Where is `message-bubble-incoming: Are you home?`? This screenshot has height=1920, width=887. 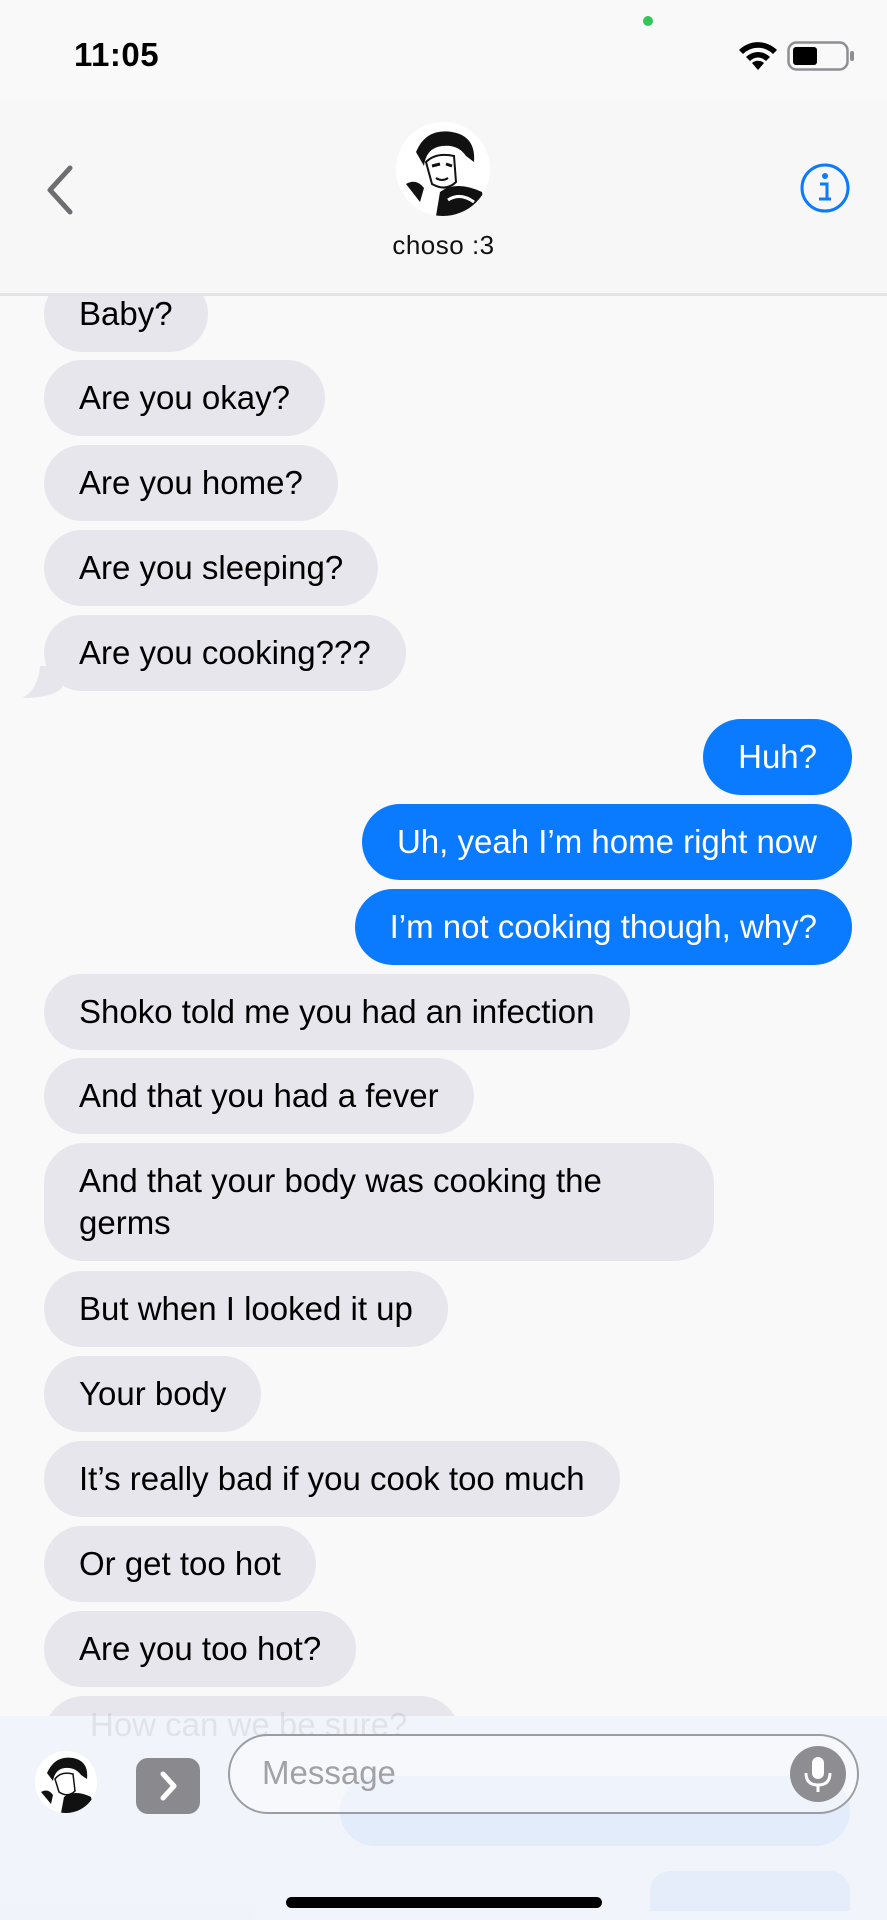
message-bubble-incoming: Are you home? is located at coordinates (191, 483).